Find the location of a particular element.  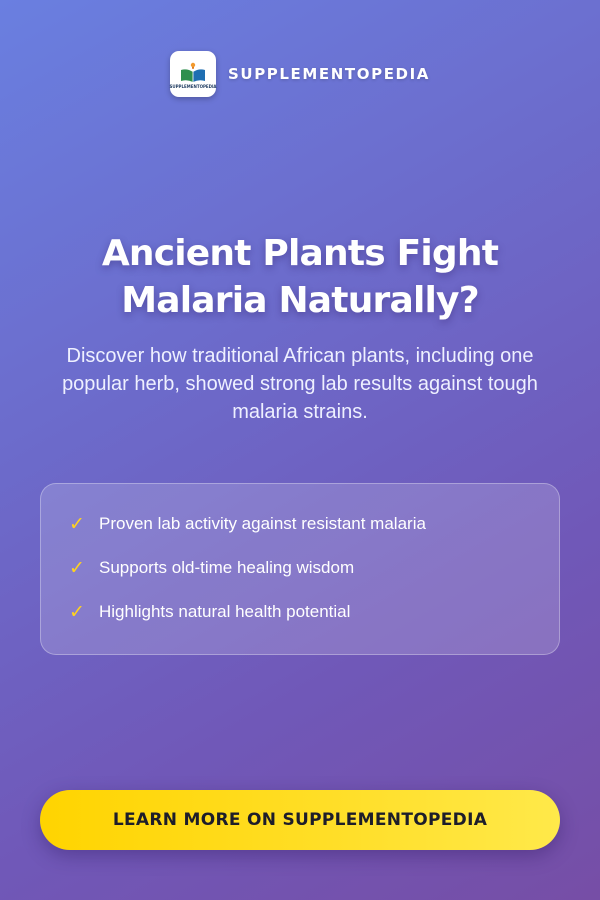

benefit-label: Supports old-time healing wisdom is located at coordinates (227, 567).